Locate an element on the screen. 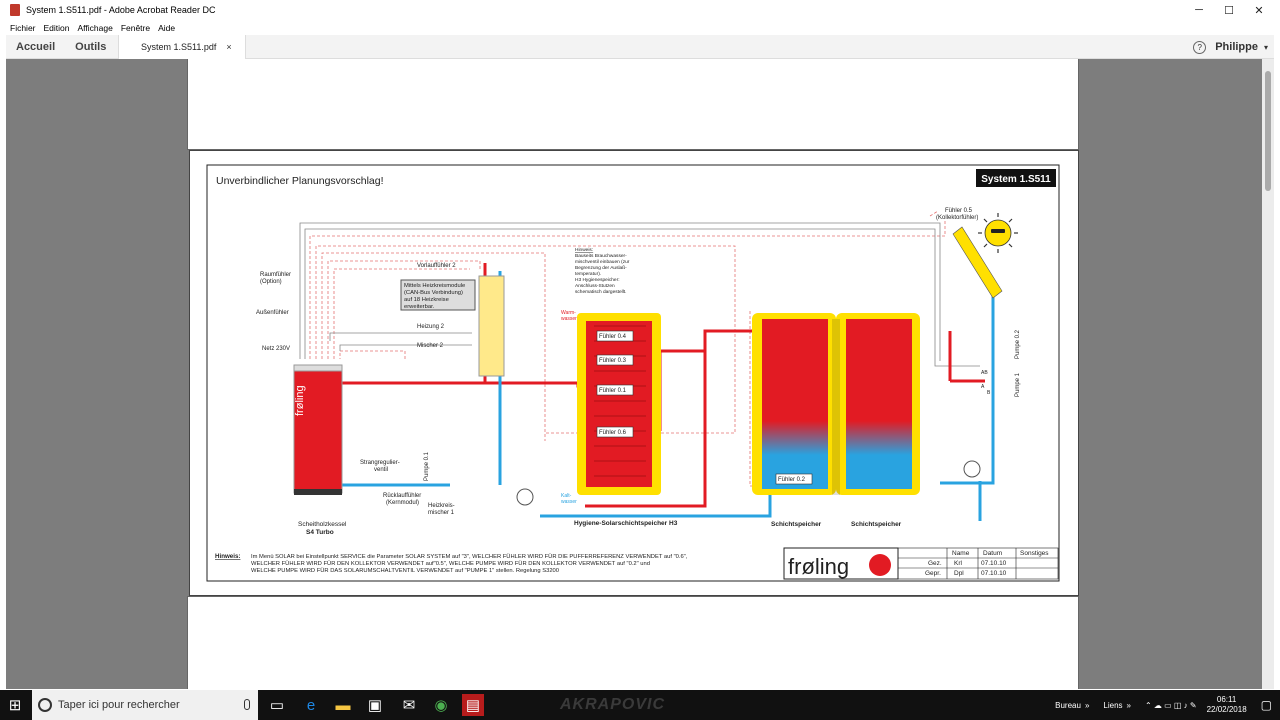 This screenshot has height=720, width=1280. label-schicht2: Schichtspeicher is located at coordinates (876, 524).